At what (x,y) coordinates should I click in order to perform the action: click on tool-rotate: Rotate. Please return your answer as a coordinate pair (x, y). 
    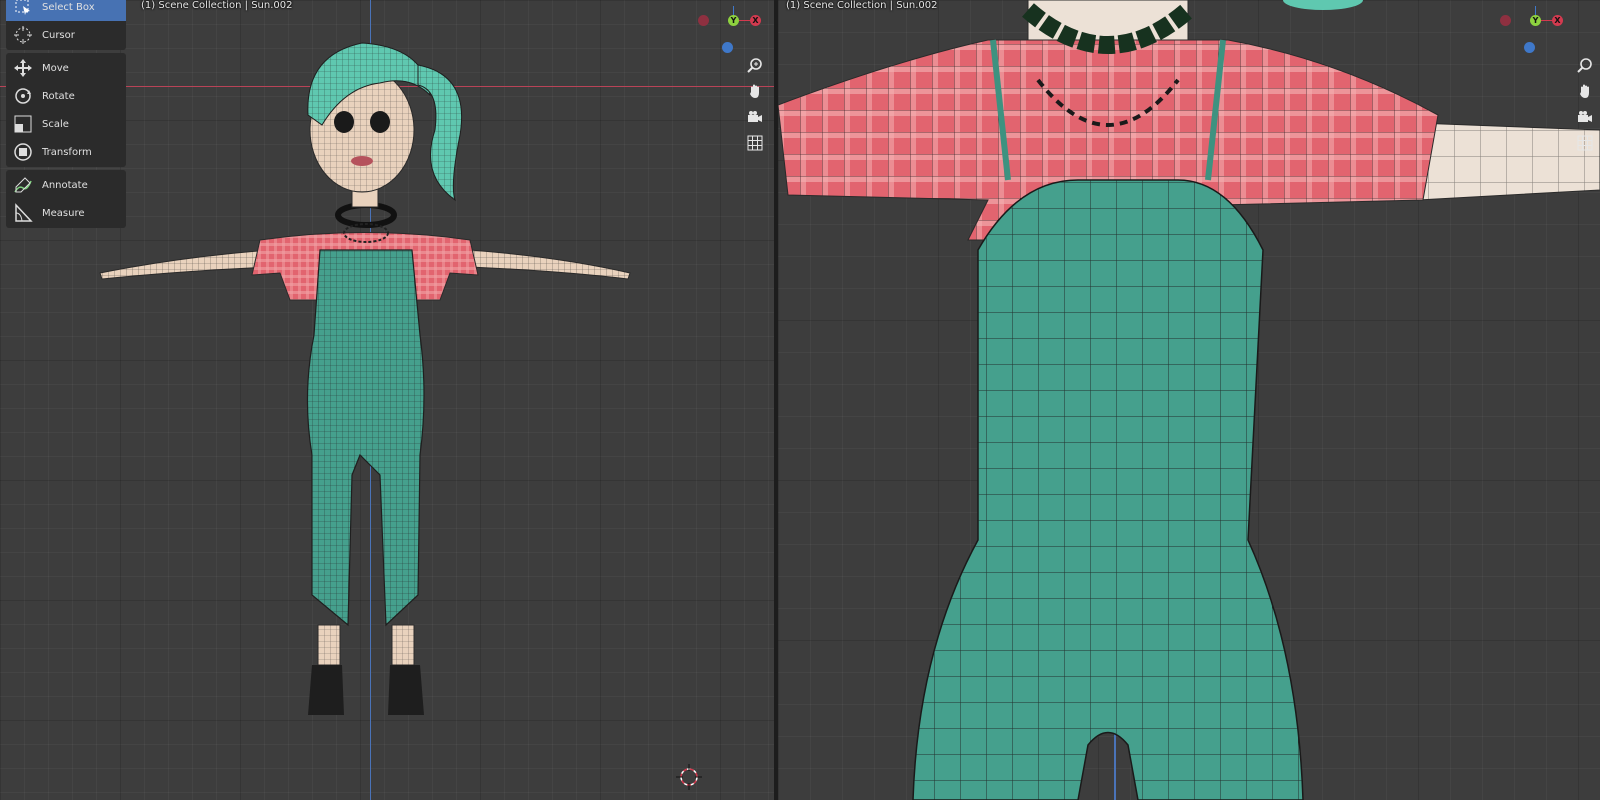
    Looking at the image, I should click on (66, 96).